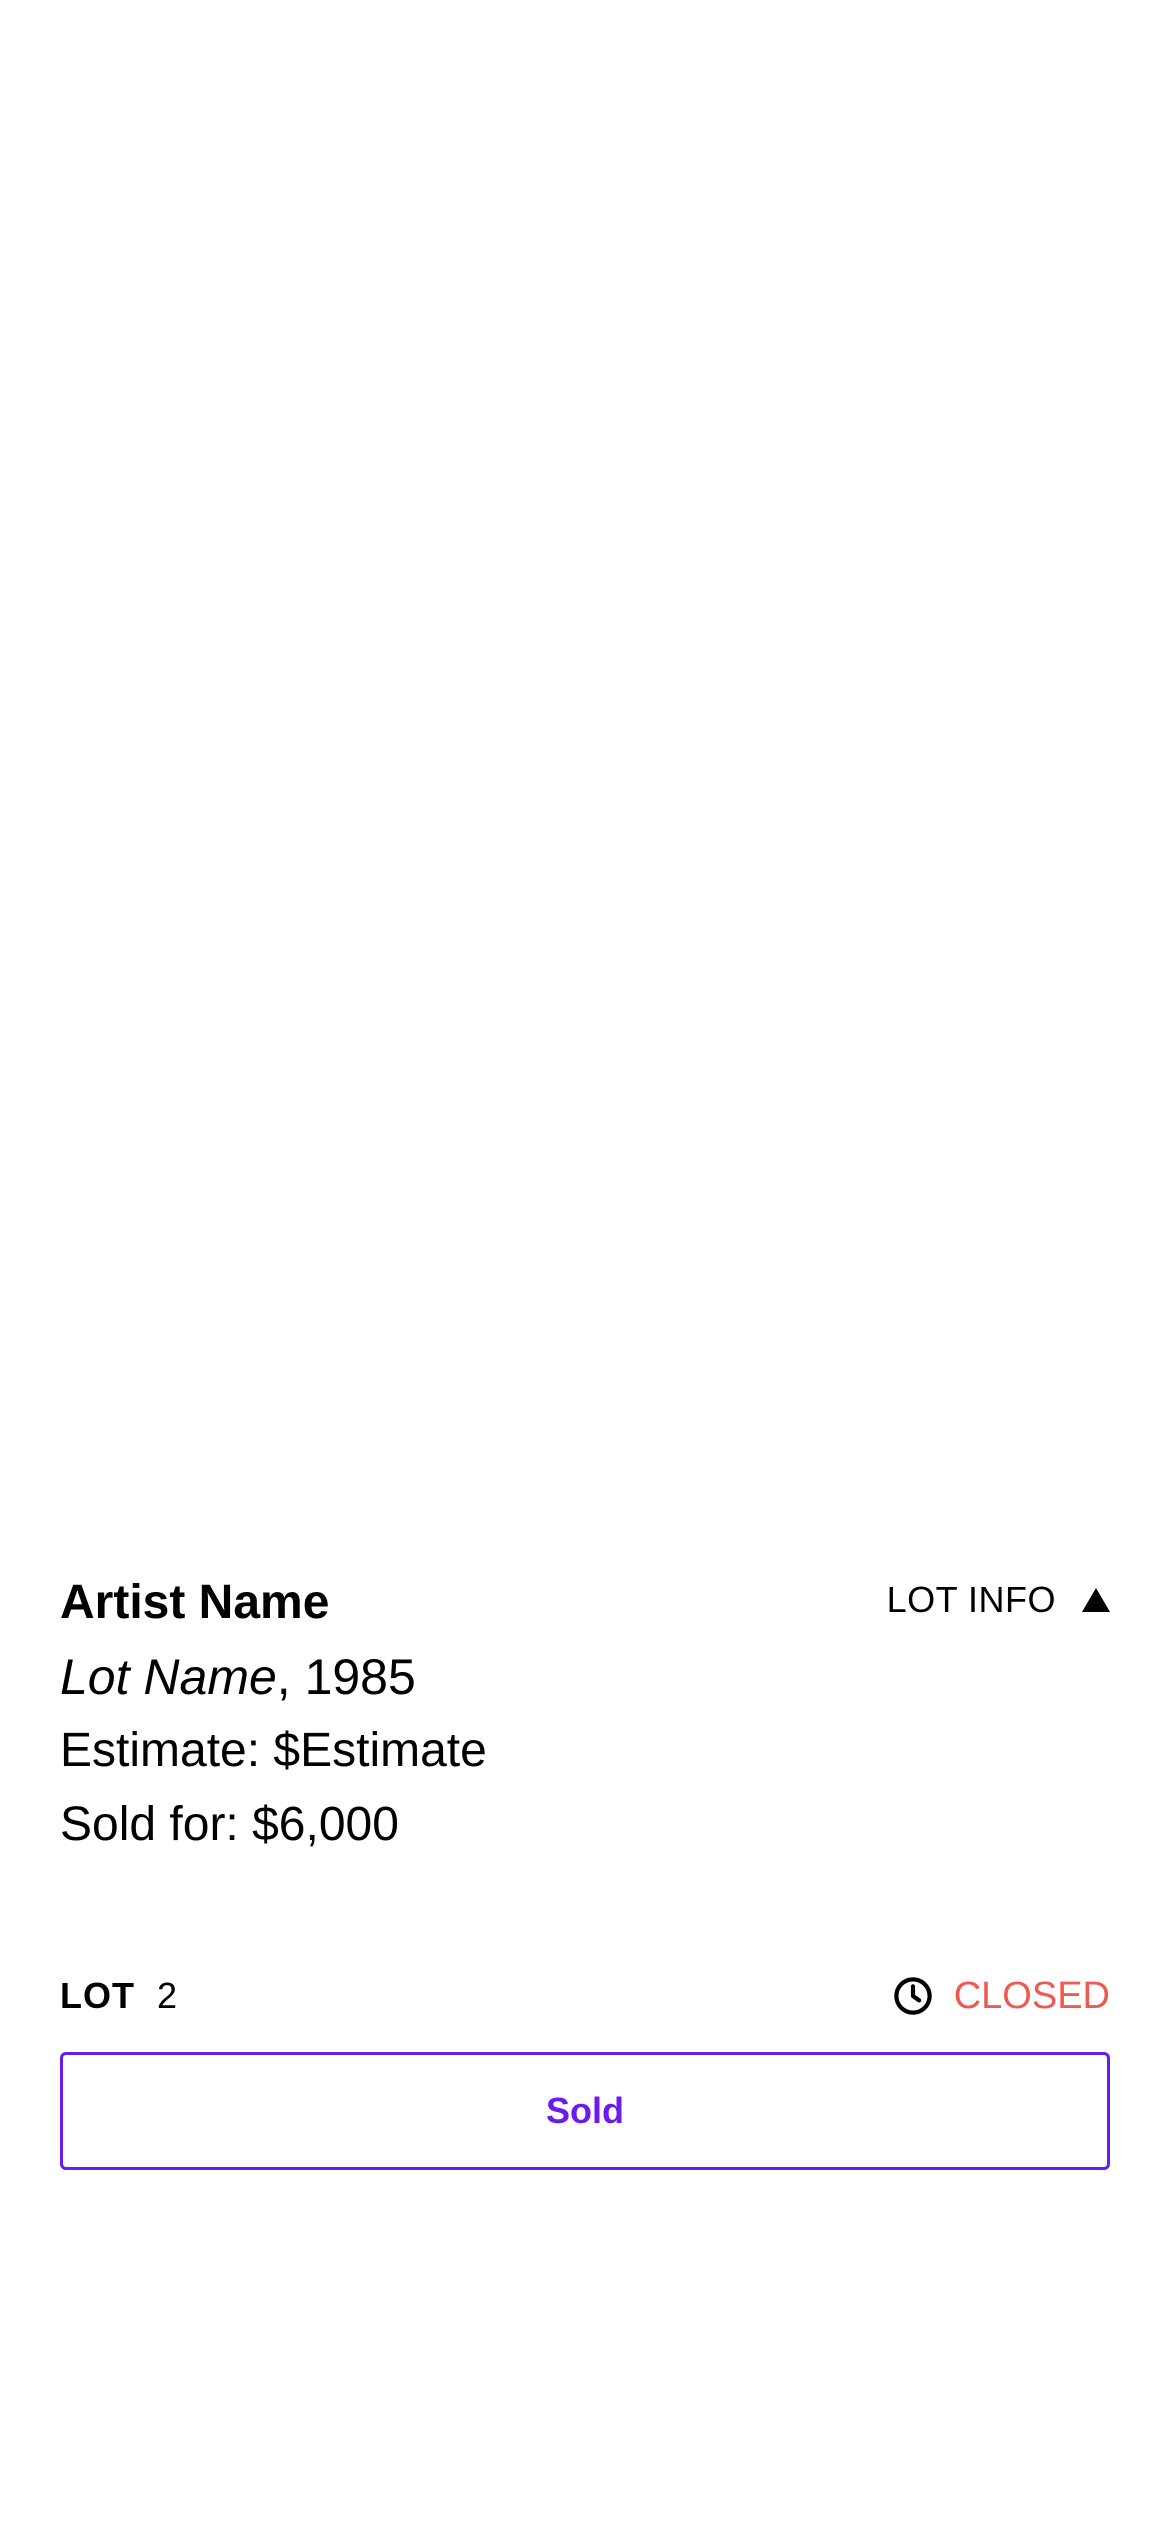 The width and height of the screenshot is (1170, 2532). Describe the element at coordinates (1031, 1995) in the screenshot. I see `status-closed-label: CLOSED` at that location.